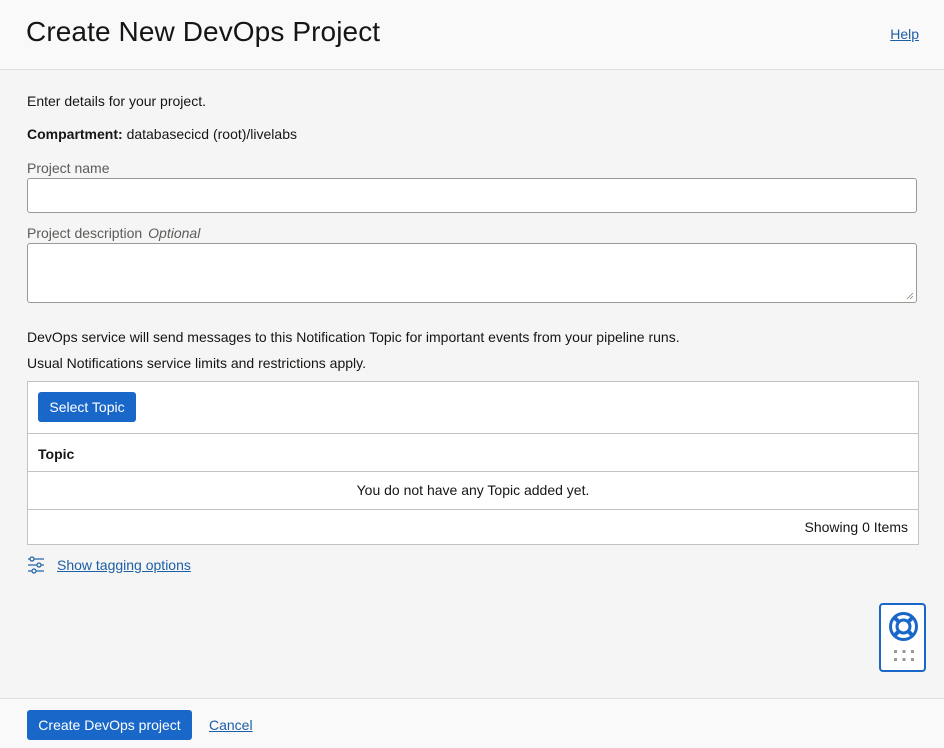  Describe the element at coordinates (85, 233) in the screenshot. I see `project-description-label-text: Project description` at that location.